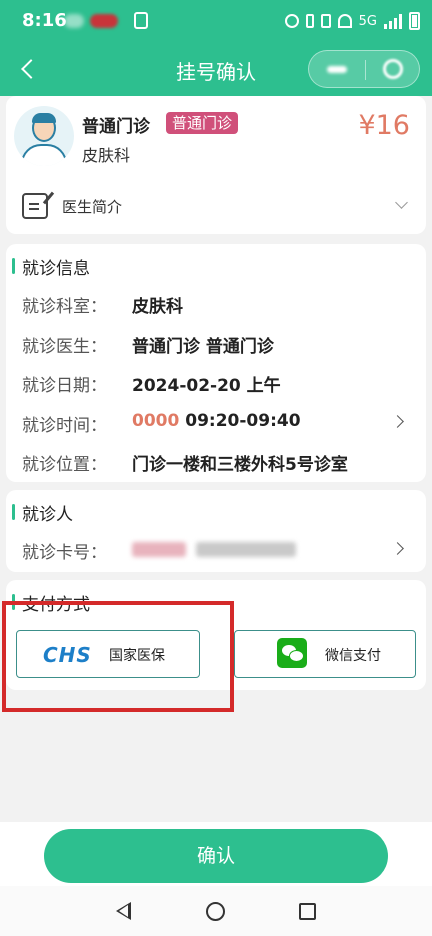 Image resolution: width=432 pixels, height=936 pixels. I want to click on alarm-icon, so click(291, 21).